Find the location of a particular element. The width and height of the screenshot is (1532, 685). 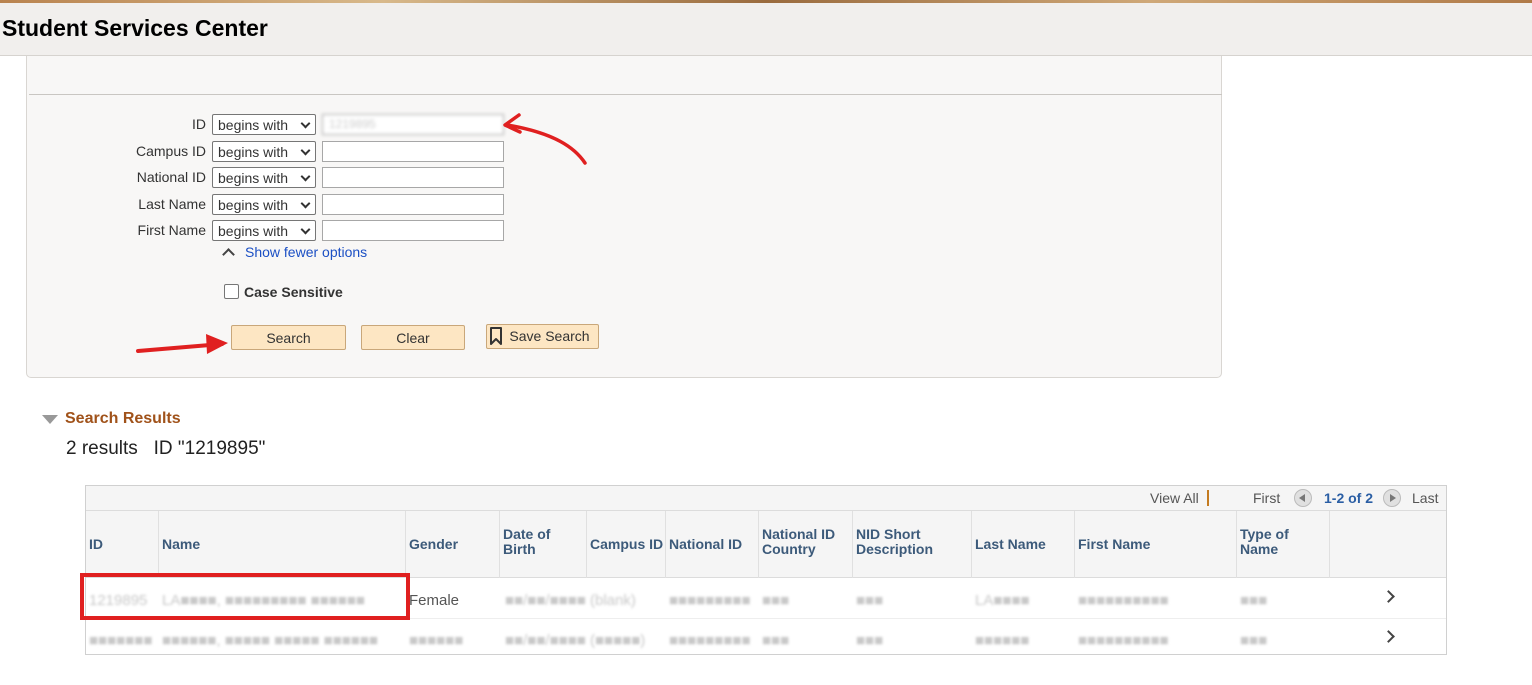

show-fewer-options-link: Show fewer options is located at coordinates (306, 252).